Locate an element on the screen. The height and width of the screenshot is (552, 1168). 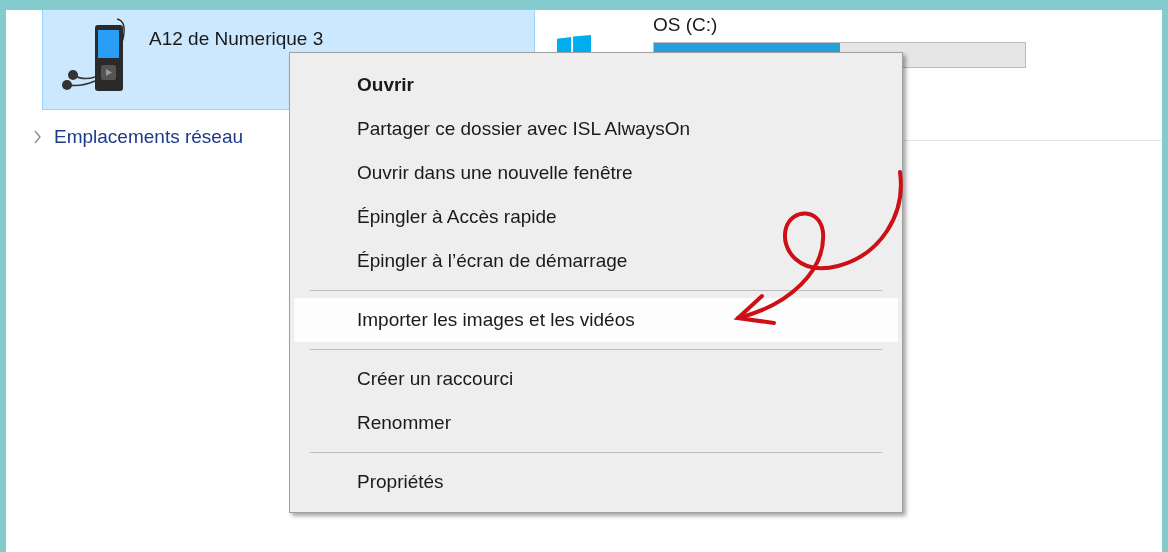
menu-item: Propriétés is located at coordinates (596, 482).